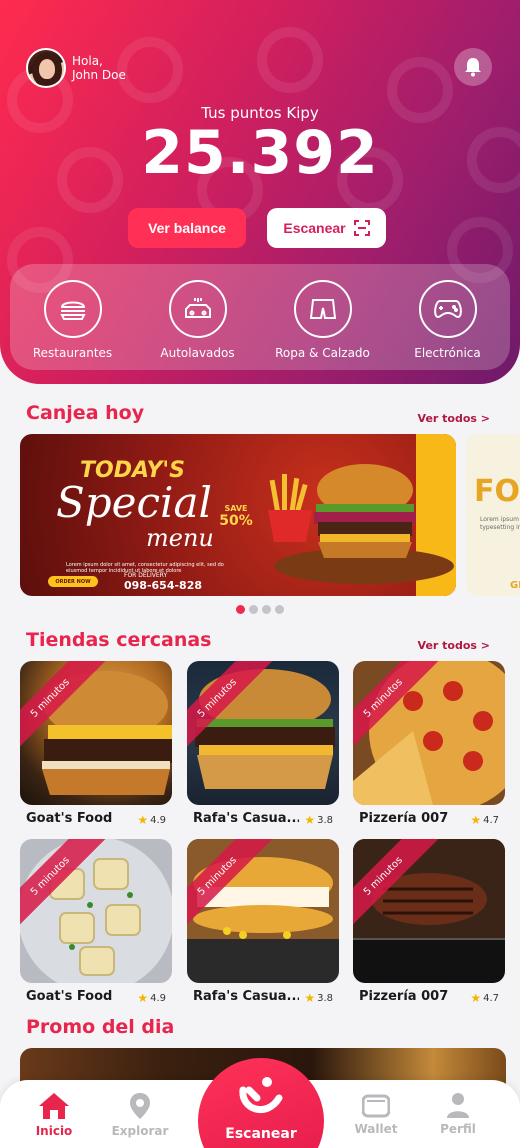 The width and height of the screenshot is (520, 1148). I want to click on promo-title: Promo del dia, so click(100, 1027).